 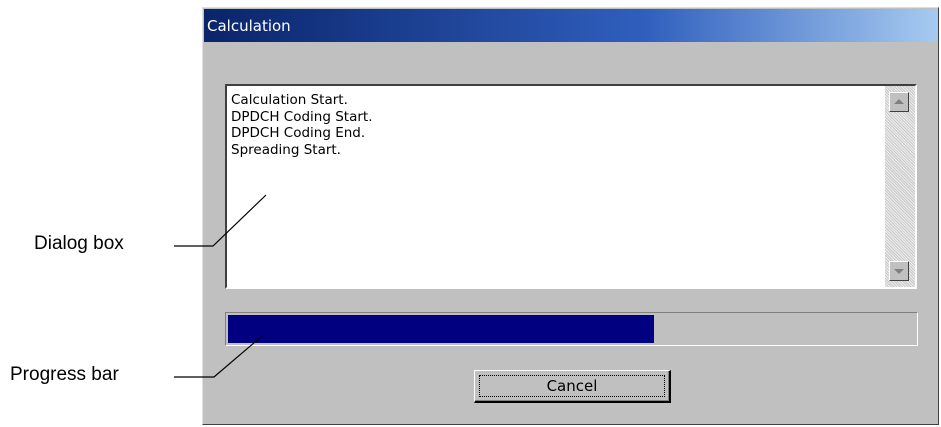 I want to click on callout-lines, so click(x=220, y=286).